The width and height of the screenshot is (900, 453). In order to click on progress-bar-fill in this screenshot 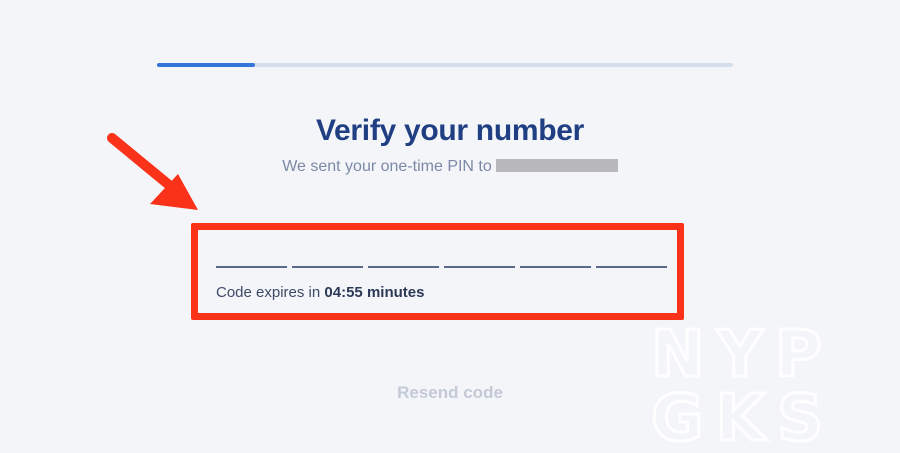, I will do `click(206, 65)`.